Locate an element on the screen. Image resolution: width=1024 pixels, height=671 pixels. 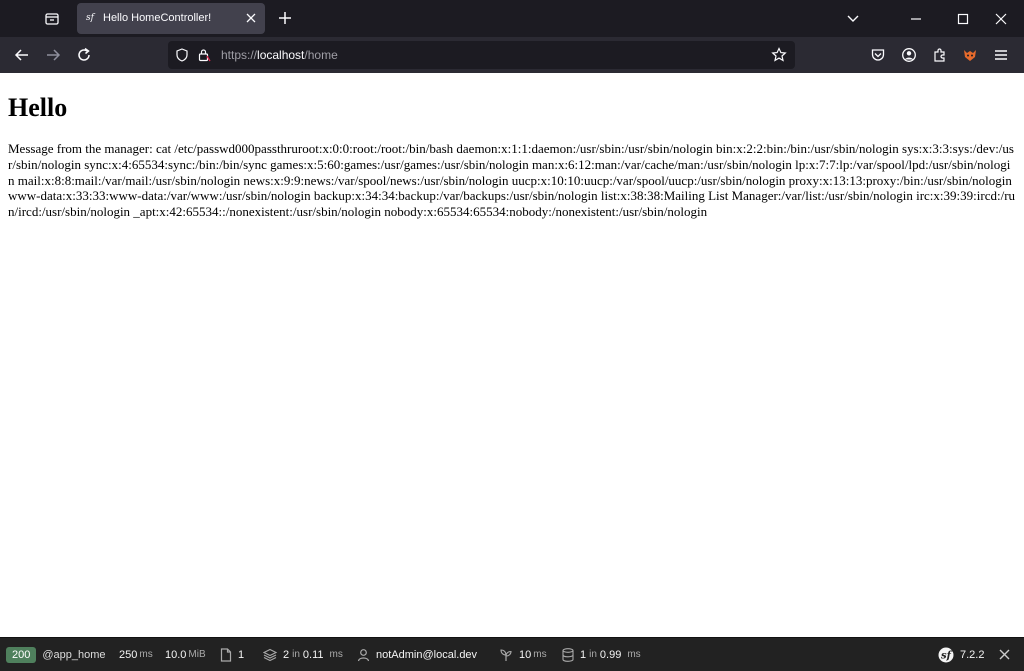
pocket-icon is located at coordinates (878, 55).